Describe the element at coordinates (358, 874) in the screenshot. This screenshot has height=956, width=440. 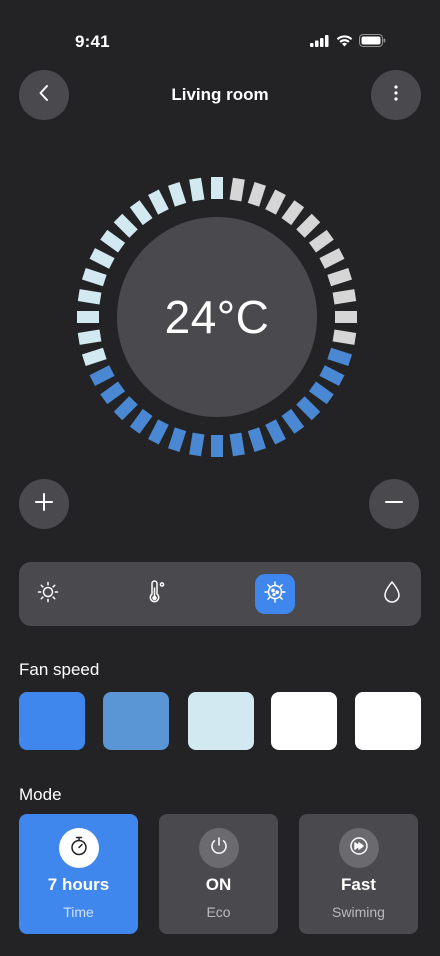
I see `mode-card-swing: Fast Swiming` at that location.